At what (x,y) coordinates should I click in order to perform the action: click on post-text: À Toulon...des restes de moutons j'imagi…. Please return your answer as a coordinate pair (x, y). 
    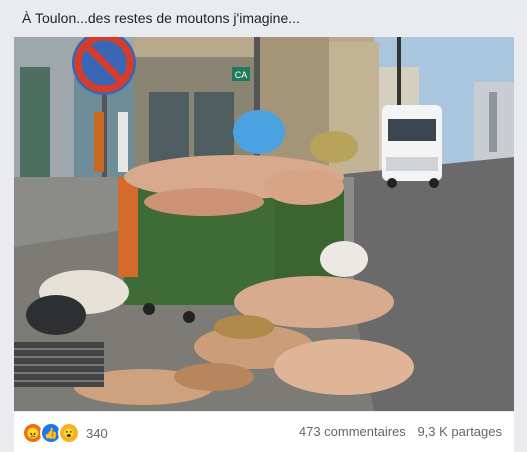
    Looking at the image, I should click on (161, 18).